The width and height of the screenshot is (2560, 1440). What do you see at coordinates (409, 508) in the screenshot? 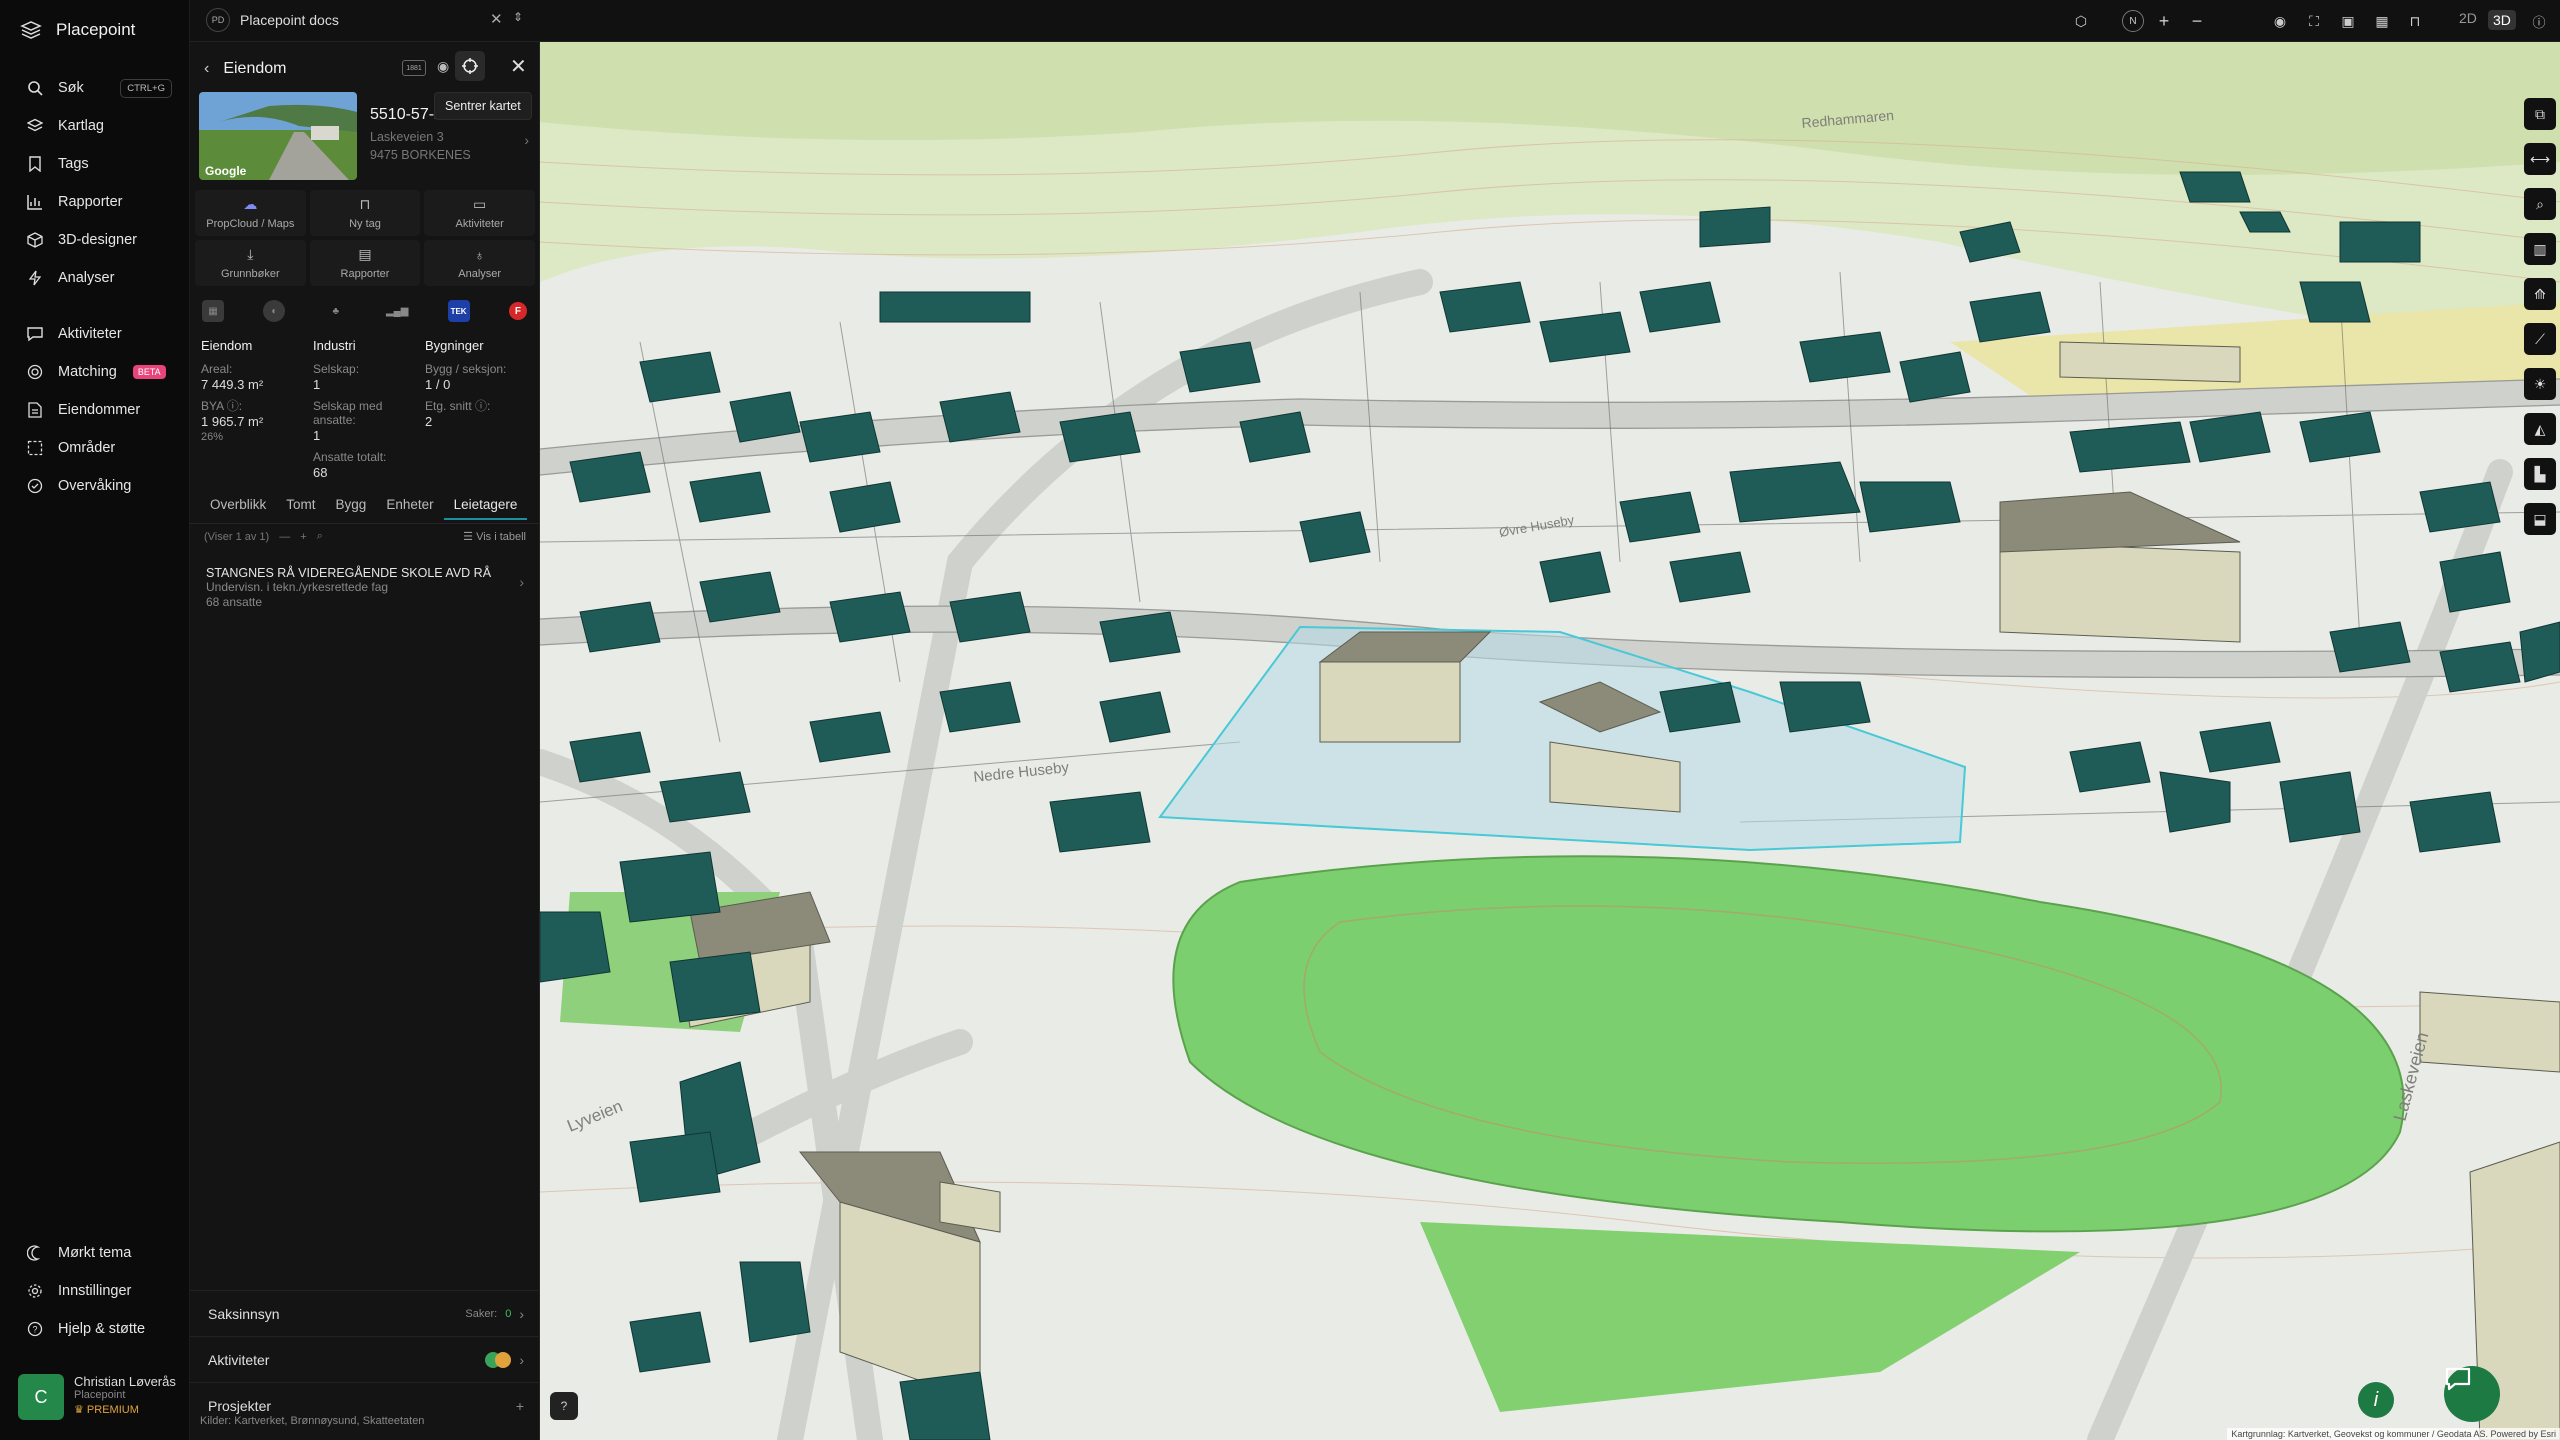
I see `tab-enheter: Enheter` at bounding box center [409, 508].